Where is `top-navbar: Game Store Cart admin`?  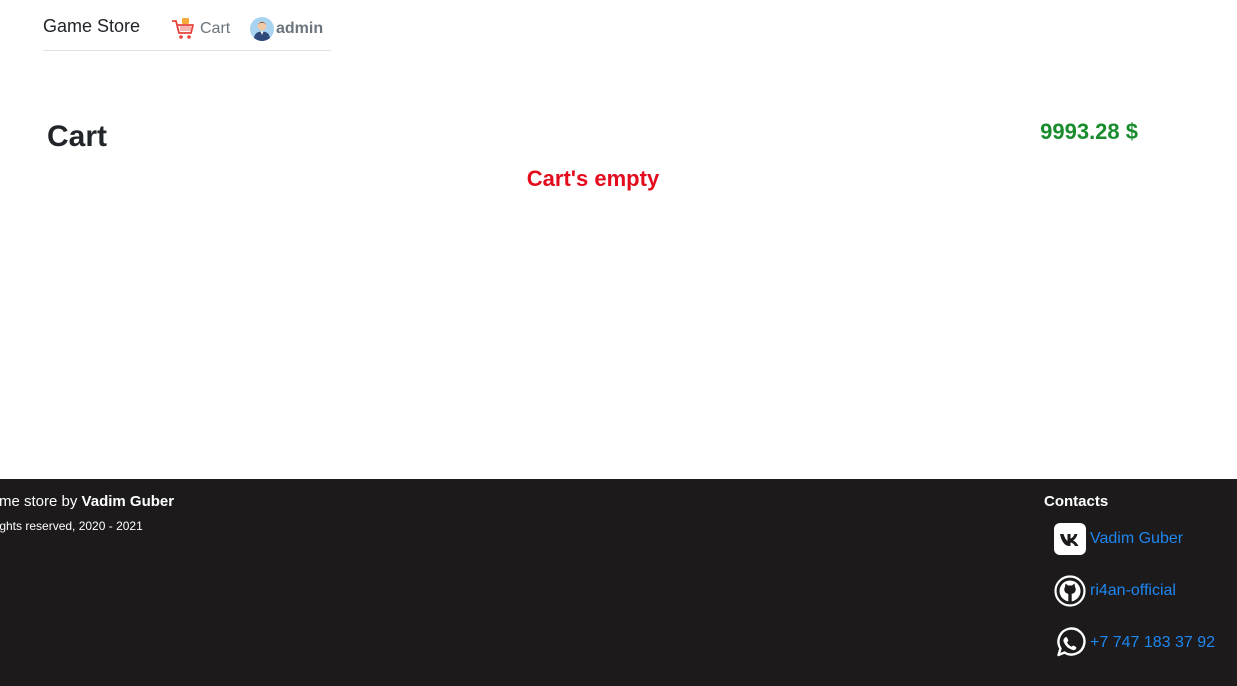 top-navbar: Game Store Cart admin is located at coordinates (187, 25).